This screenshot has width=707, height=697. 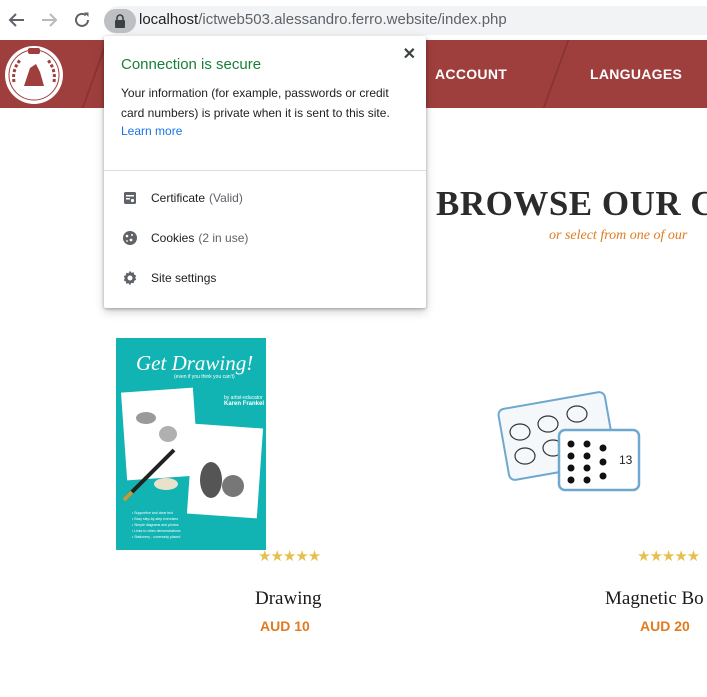 I want to click on forward-button, so click(x=49, y=20).